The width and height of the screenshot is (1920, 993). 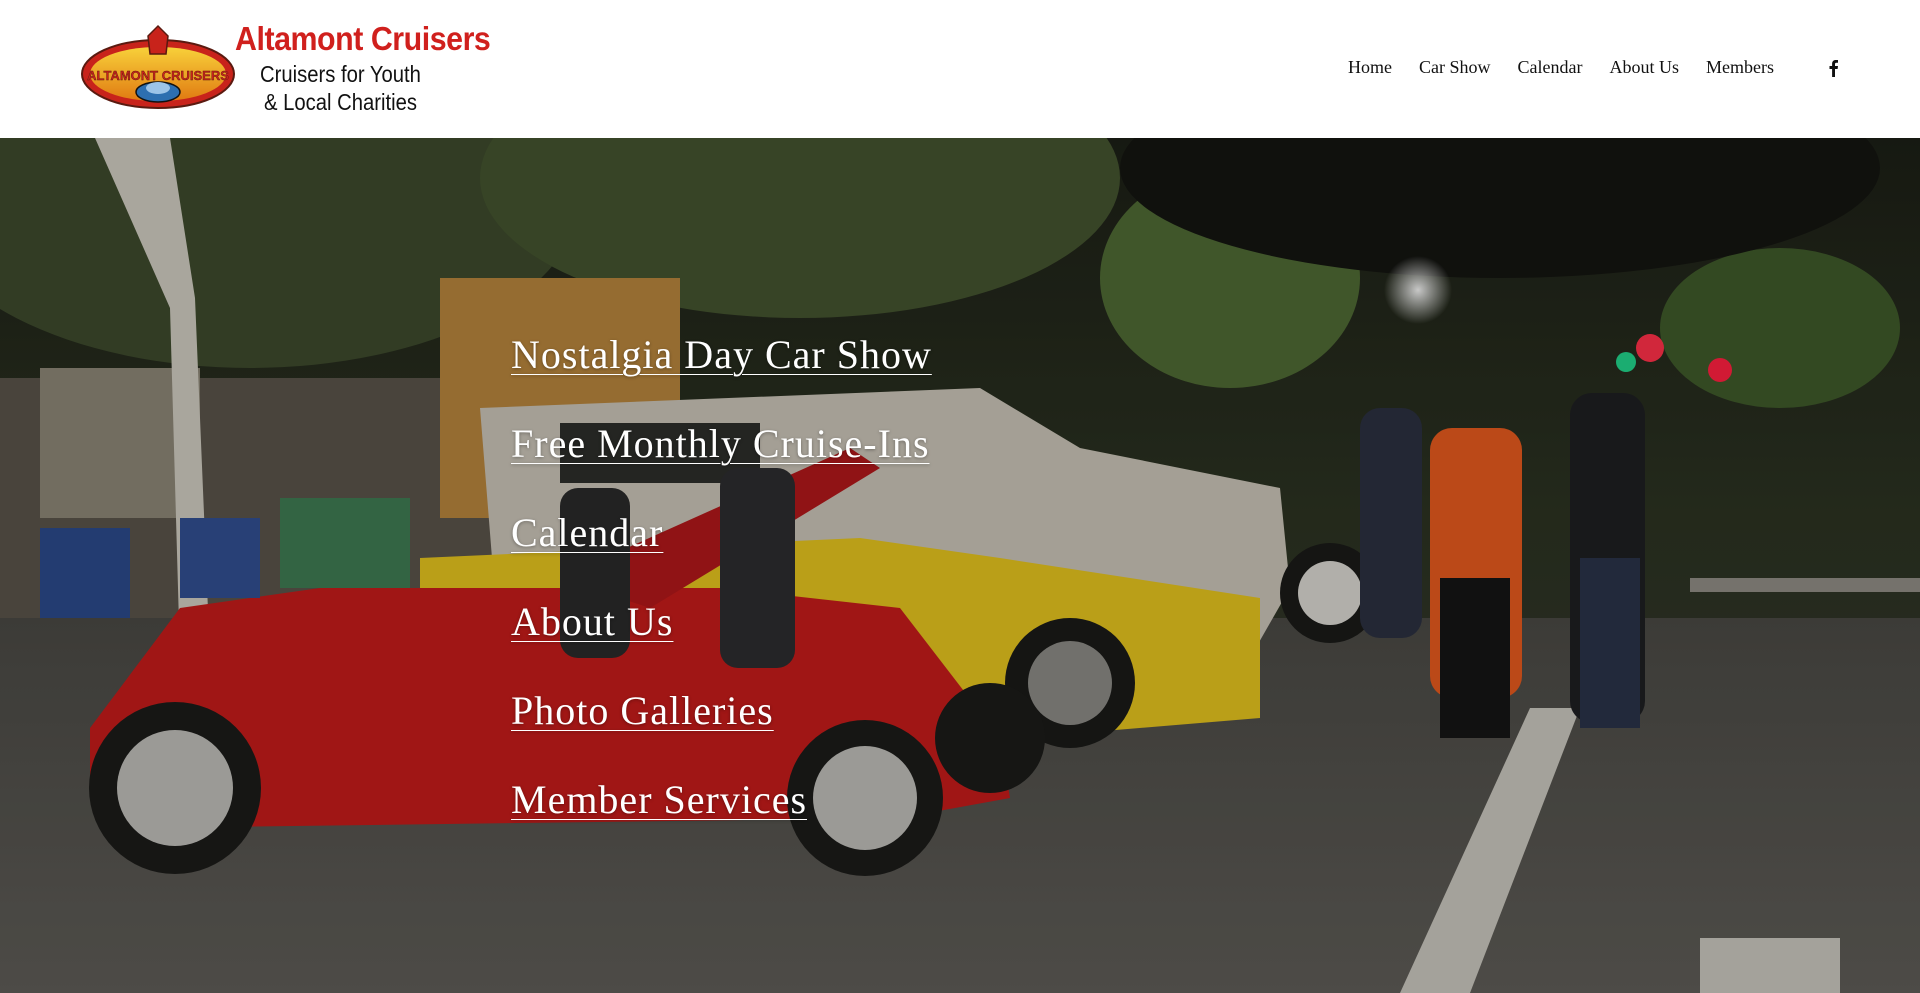 I want to click on nav-item-calendar: Calendar, so click(x=1550, y=67).